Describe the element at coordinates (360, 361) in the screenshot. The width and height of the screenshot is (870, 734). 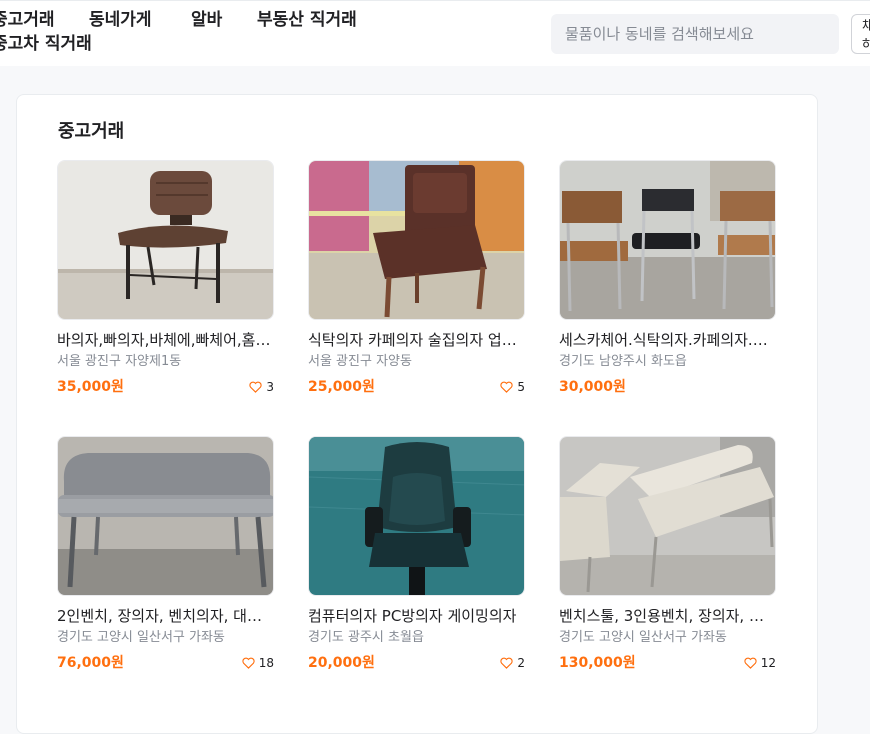
I see `product-region: 서울 광진구 자양동` at that location.